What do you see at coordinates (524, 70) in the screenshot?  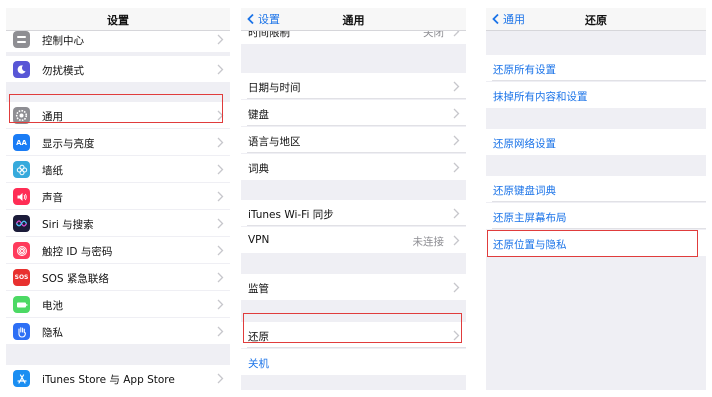 I see `reset-item-label: 还原所有设置` at bounding box center [524, 70].